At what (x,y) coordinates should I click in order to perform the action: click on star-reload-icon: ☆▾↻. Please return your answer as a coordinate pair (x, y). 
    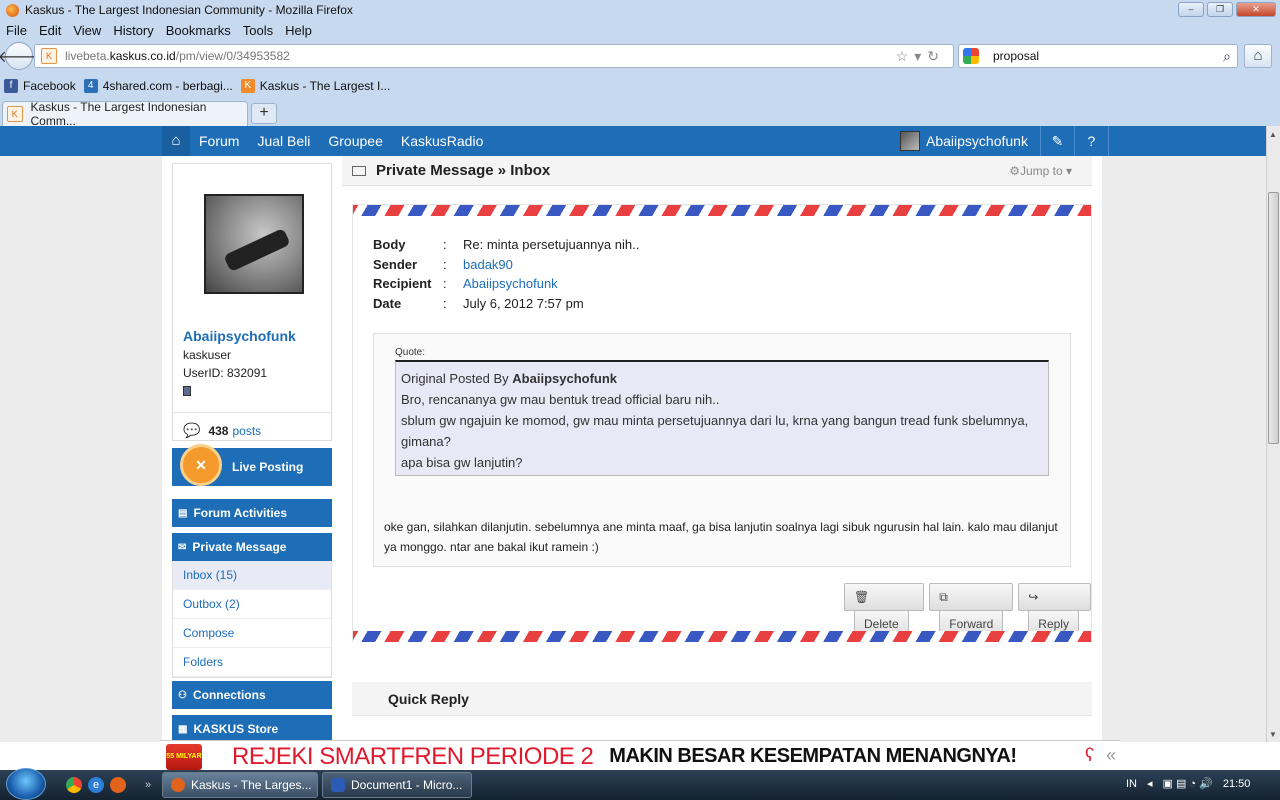
    Looking at the image, I should click on (920, 56).